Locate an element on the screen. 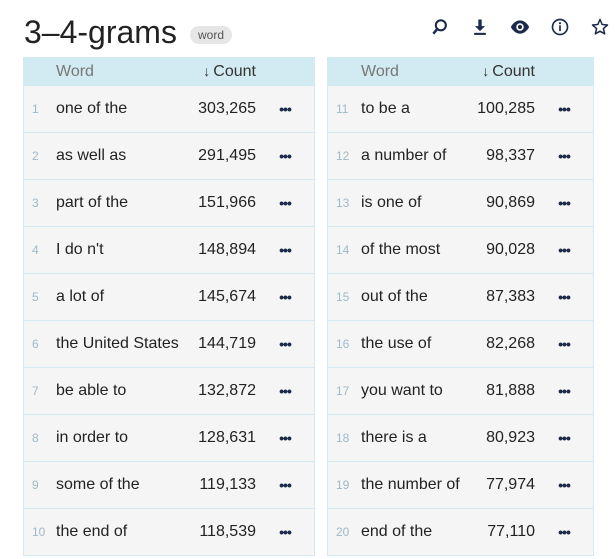  row-word: I do n't is located at coordinates (120, 250).